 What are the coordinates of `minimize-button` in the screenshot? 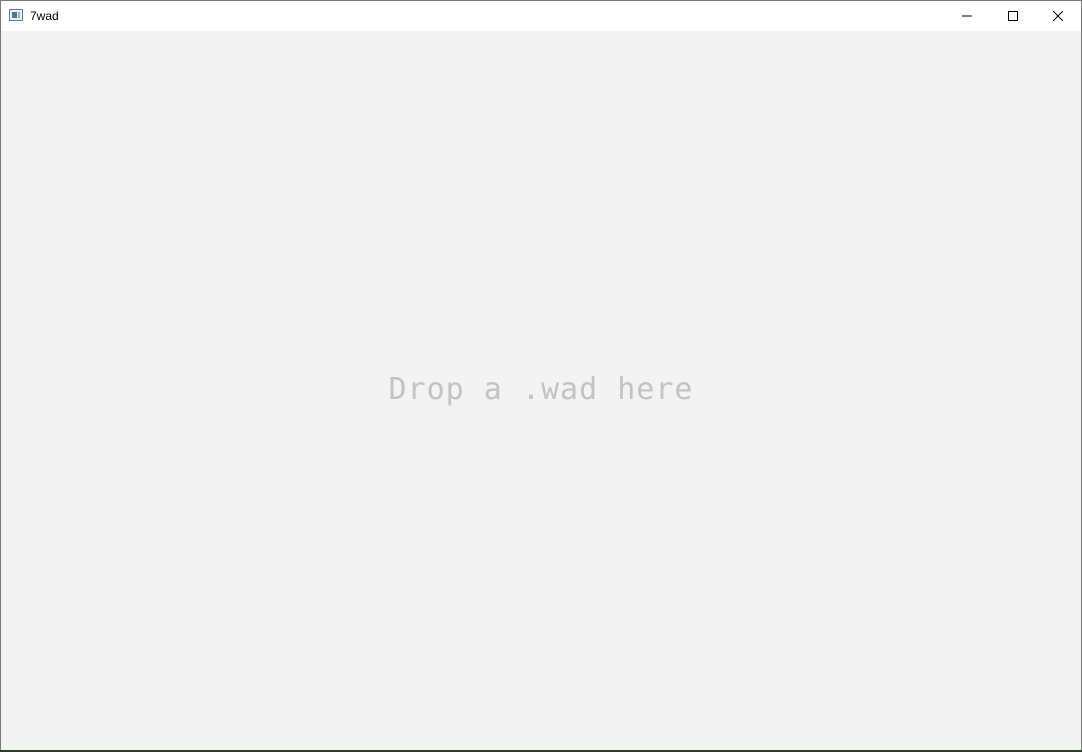 It's located at (967, 16).